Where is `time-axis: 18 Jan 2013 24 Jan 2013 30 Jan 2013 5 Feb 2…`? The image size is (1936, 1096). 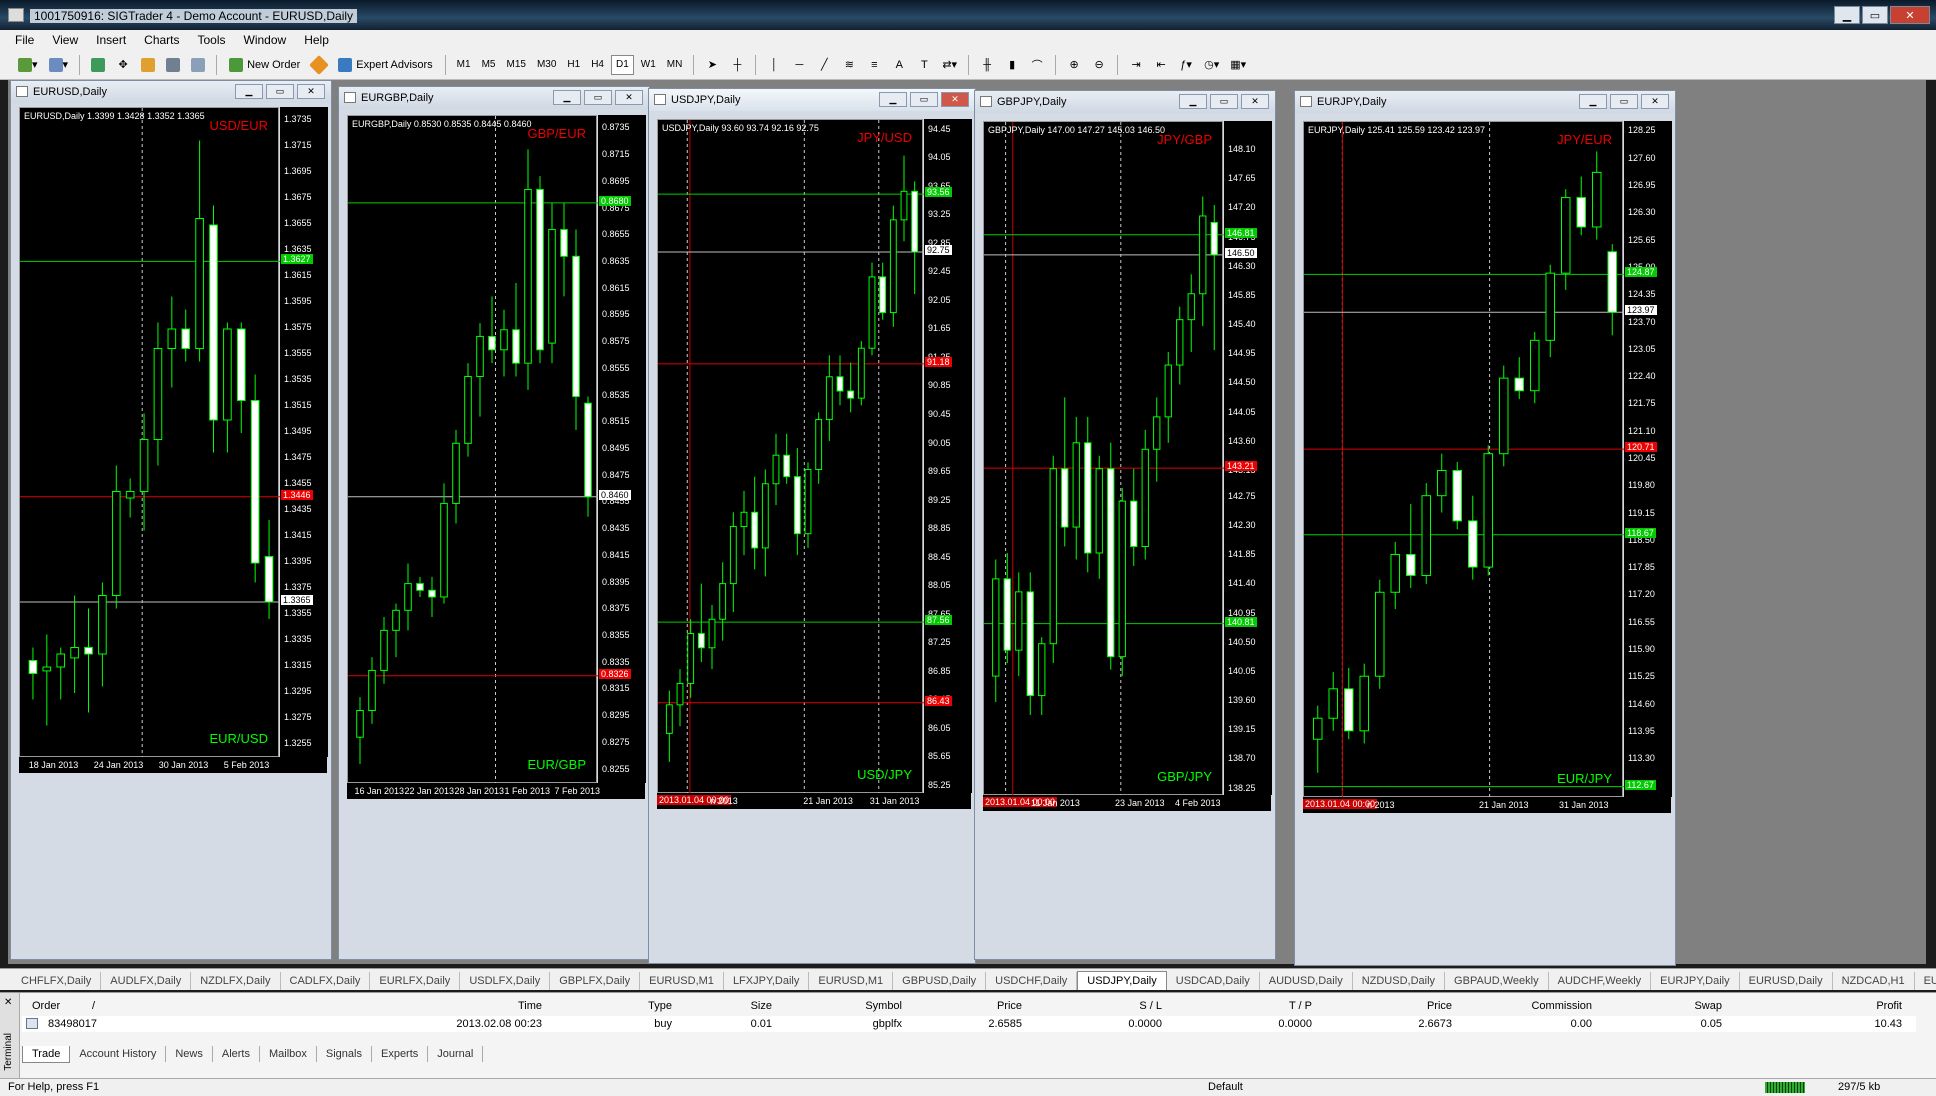 time-axis: 18 Jan 2013 24 Jan 2013 30 Jan 2013 5 Feb 2… is located at coordinates (173, 765).